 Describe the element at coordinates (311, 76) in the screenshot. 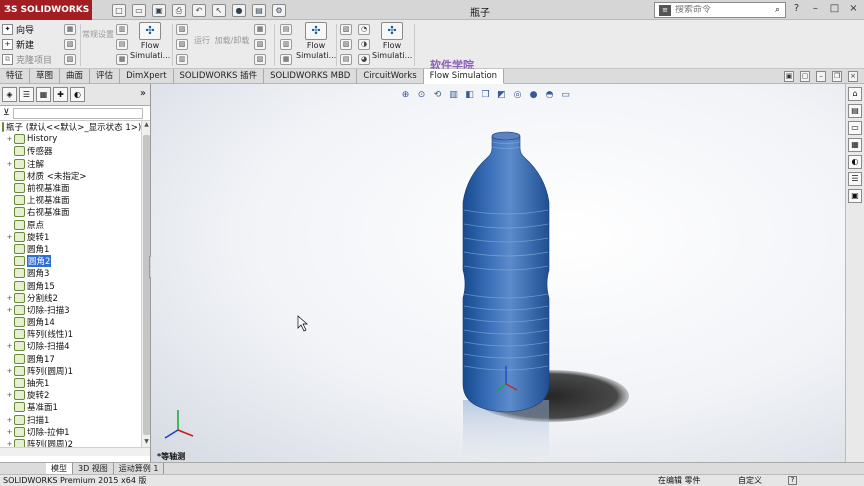

I see `tab-6: SOLIDWORKS MBD` at that location.